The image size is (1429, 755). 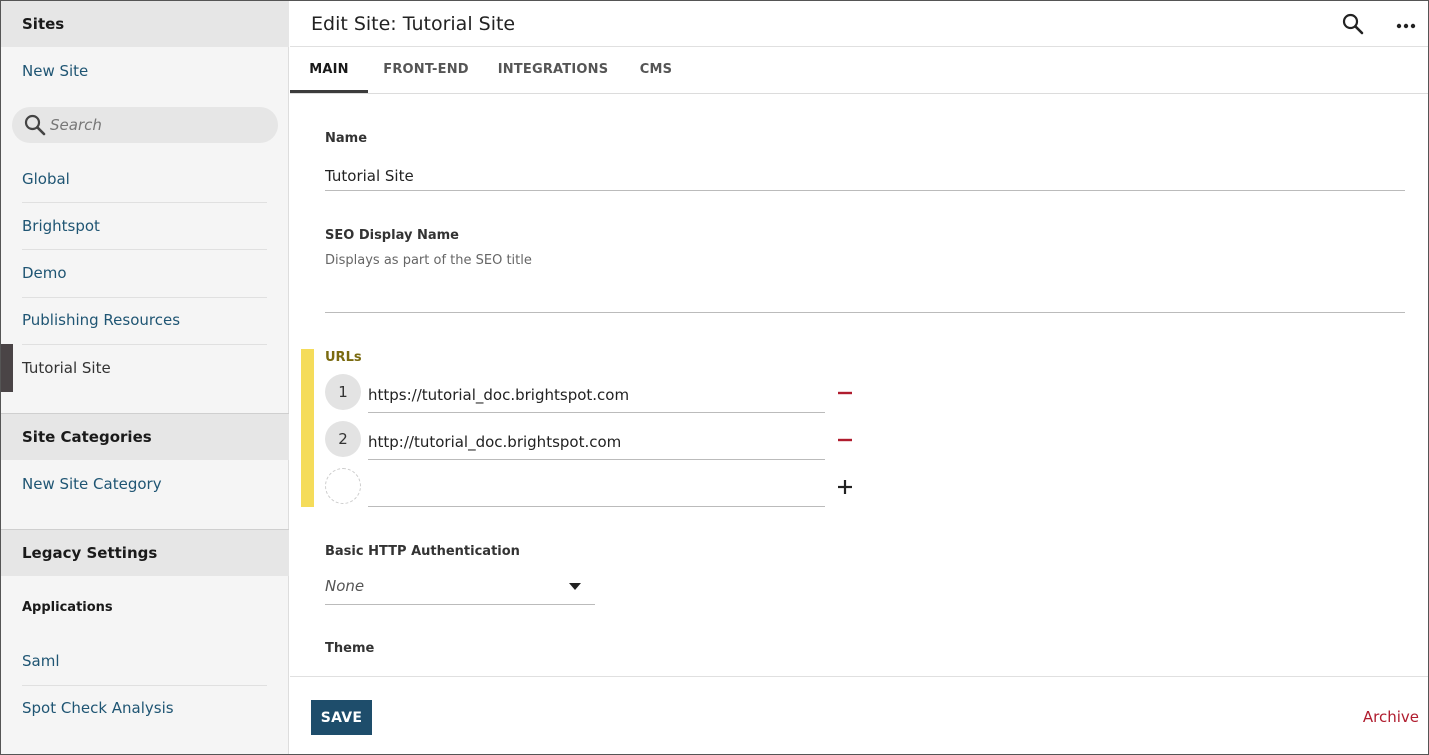 I want to click on new-site-link: New Site, so click(x=55, y=71).